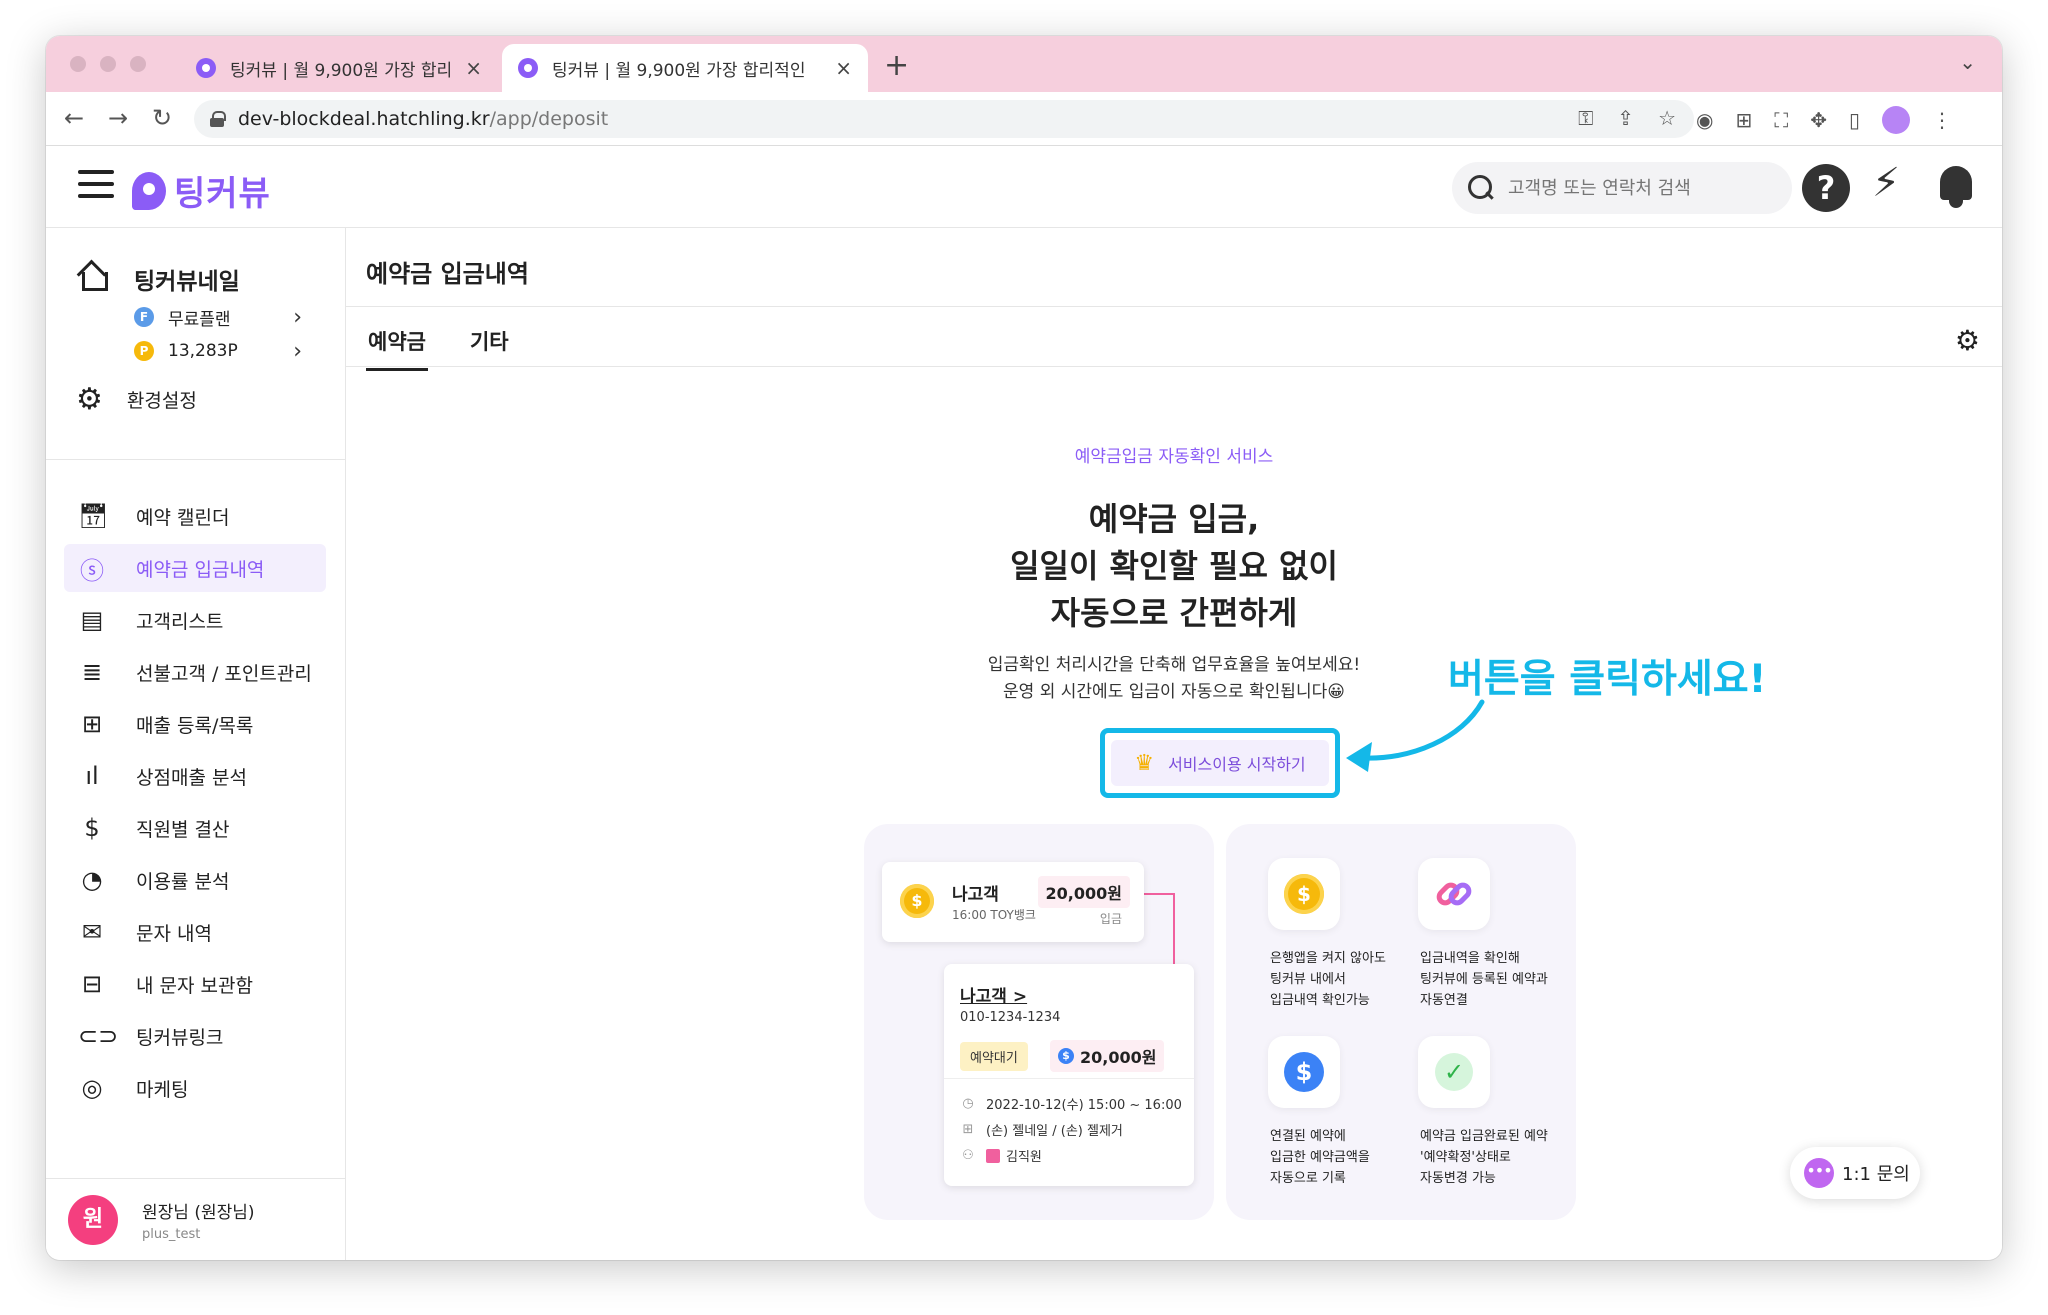 This screenshot has width=2048, height=1315. I want to click on customer-search, so click(1622, 188).